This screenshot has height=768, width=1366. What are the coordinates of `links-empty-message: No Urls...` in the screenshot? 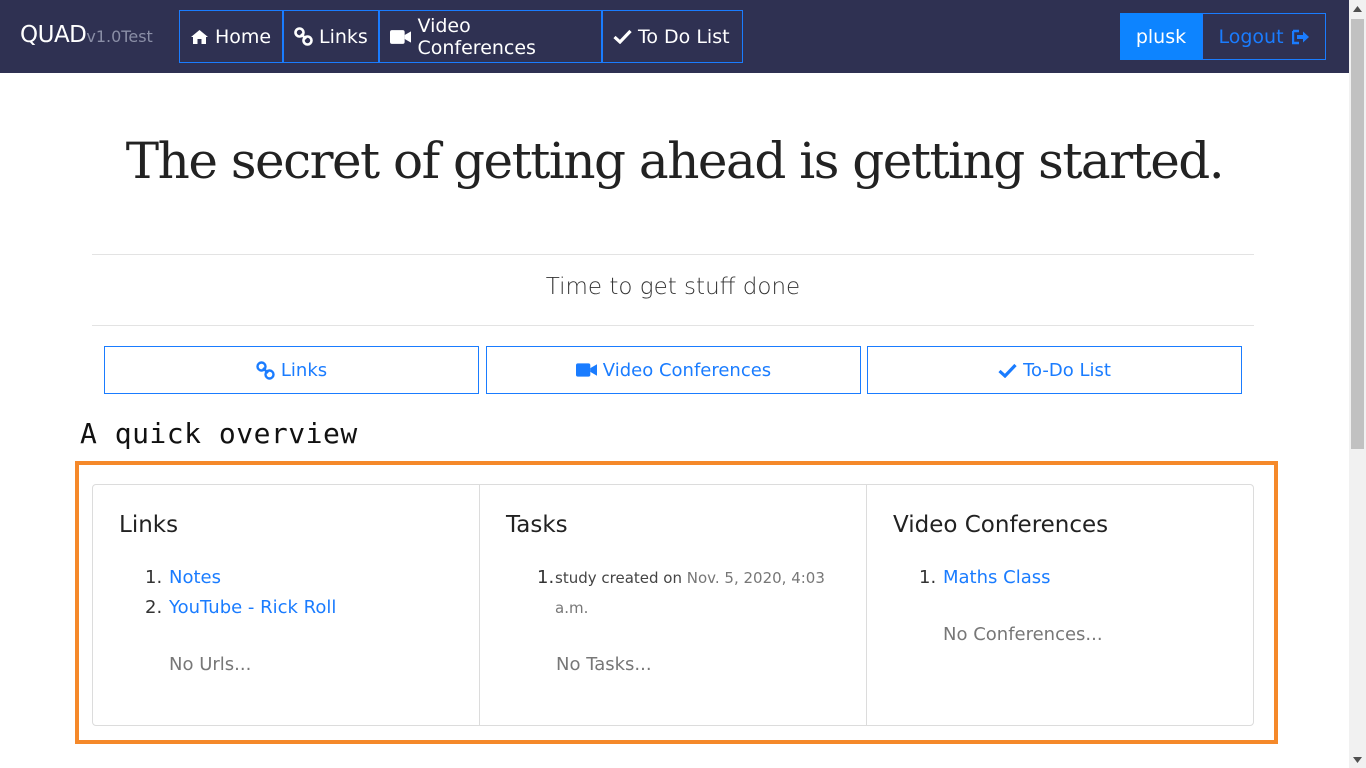 It's located at (210, 664).